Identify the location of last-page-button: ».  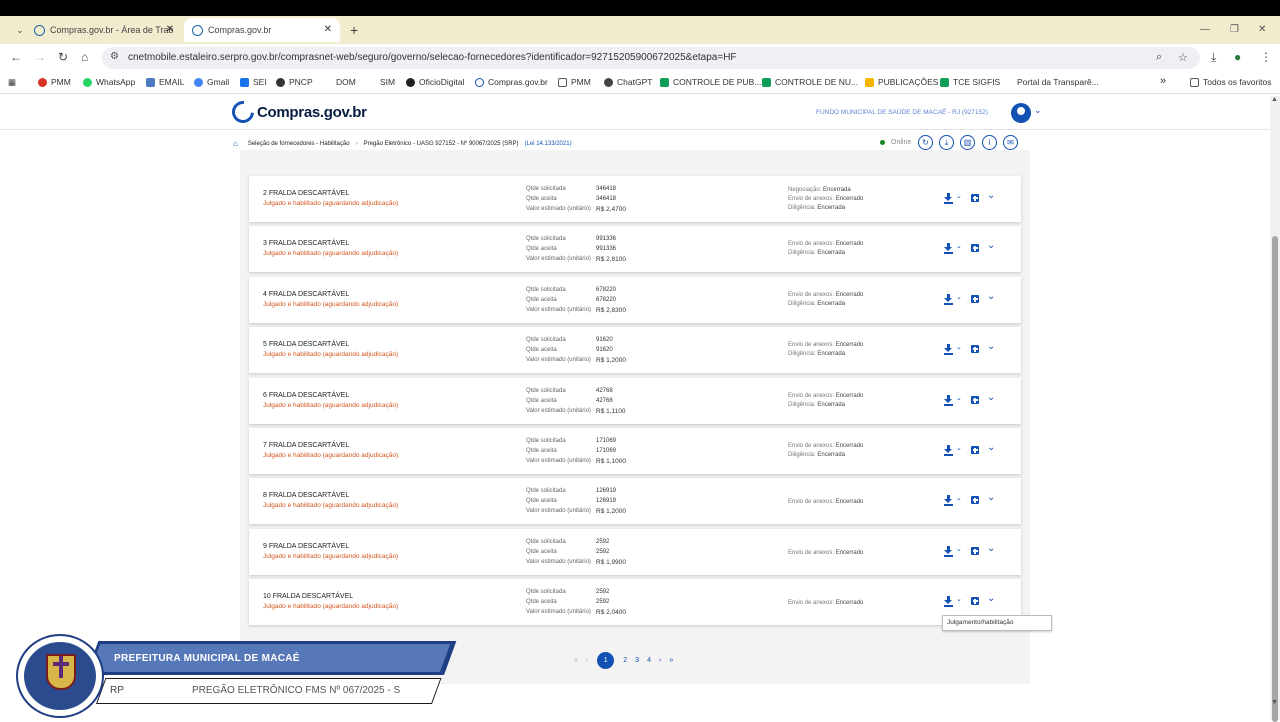
(671, 660).